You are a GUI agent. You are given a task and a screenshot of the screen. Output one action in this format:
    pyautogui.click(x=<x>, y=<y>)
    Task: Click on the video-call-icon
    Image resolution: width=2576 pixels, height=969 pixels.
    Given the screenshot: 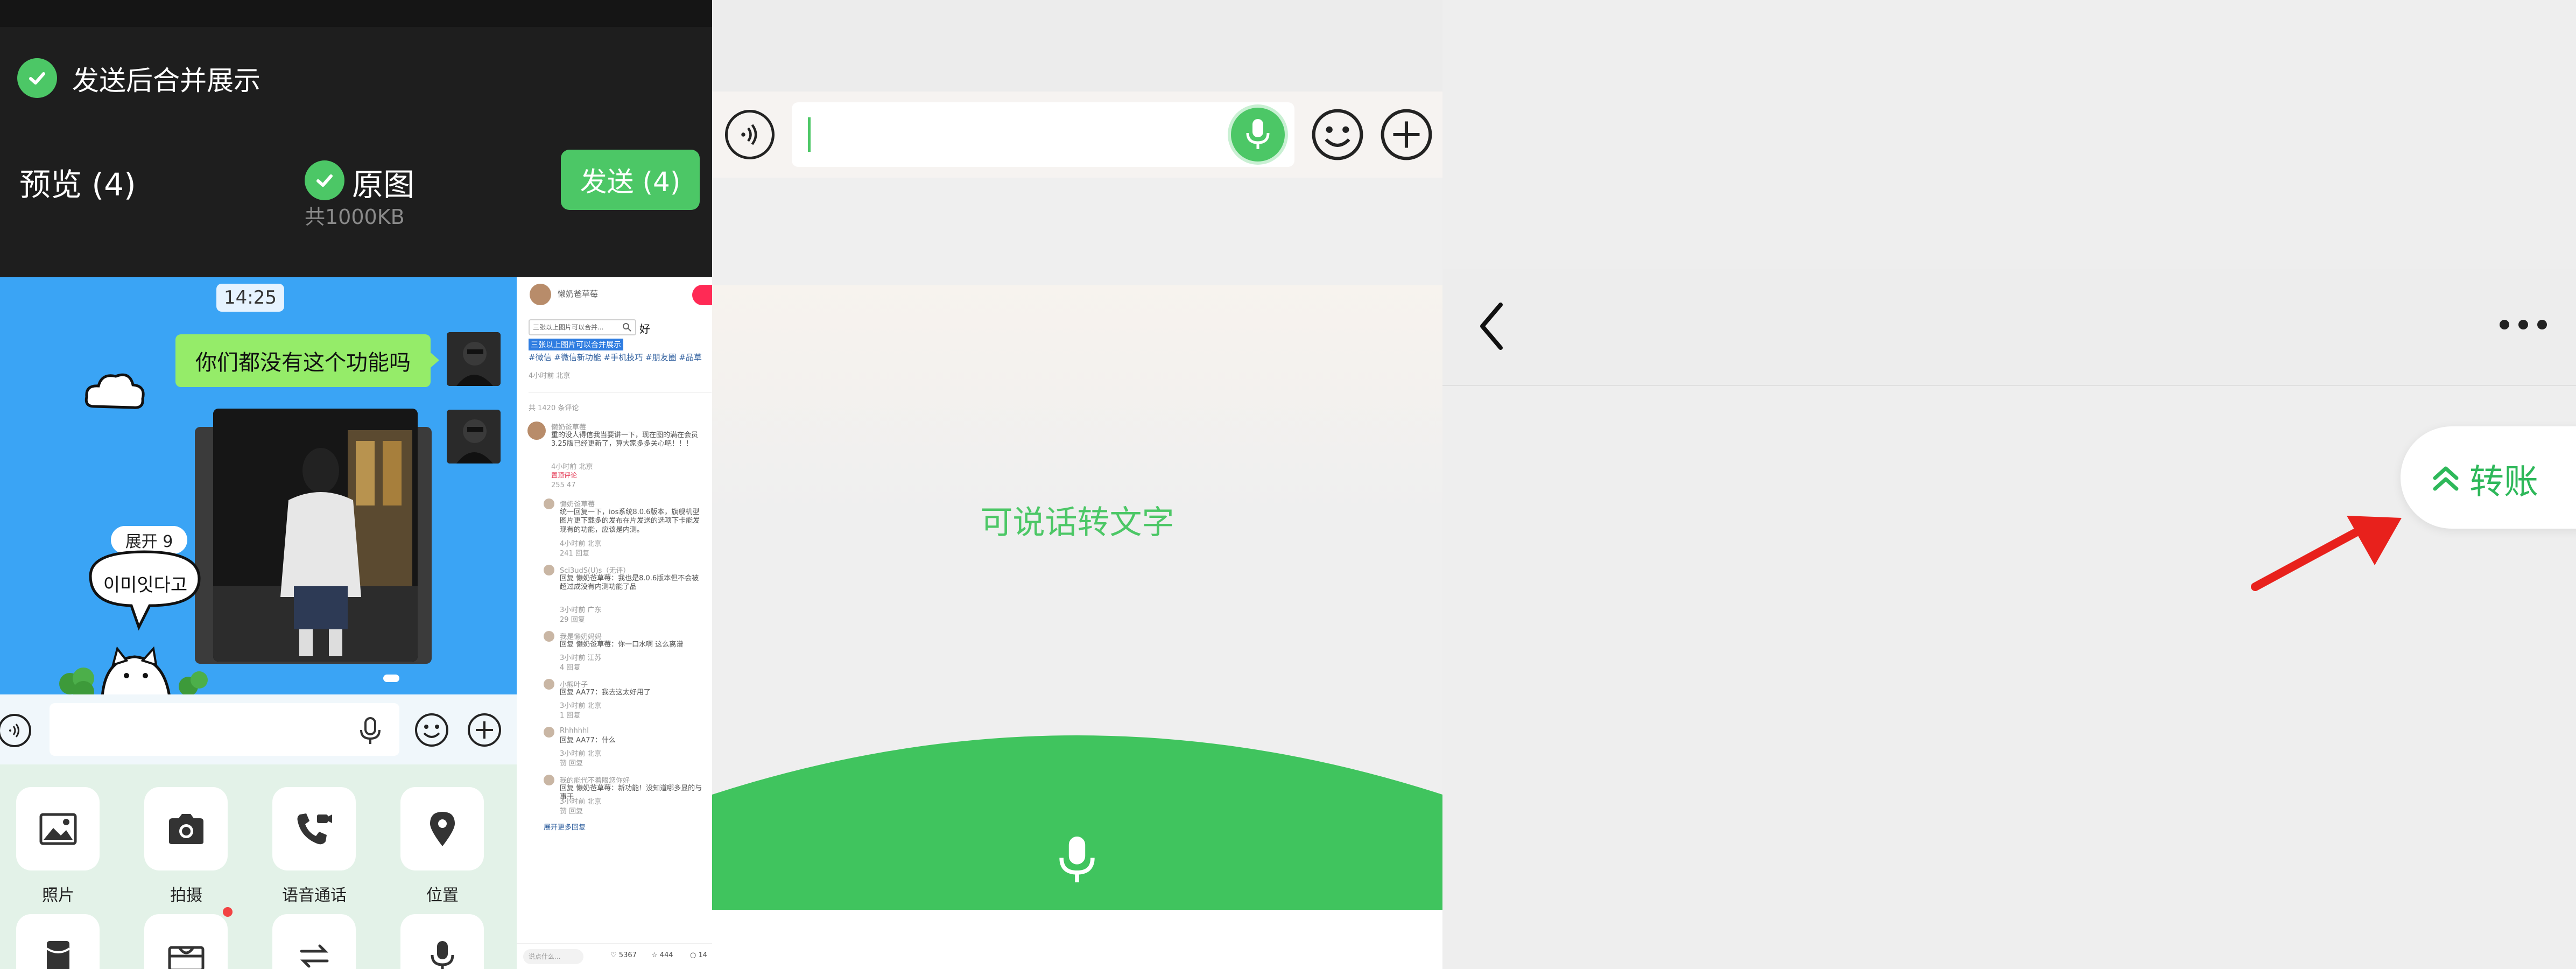 What is the action you would take?
    pyautogui.click(x=314, y=828)
    